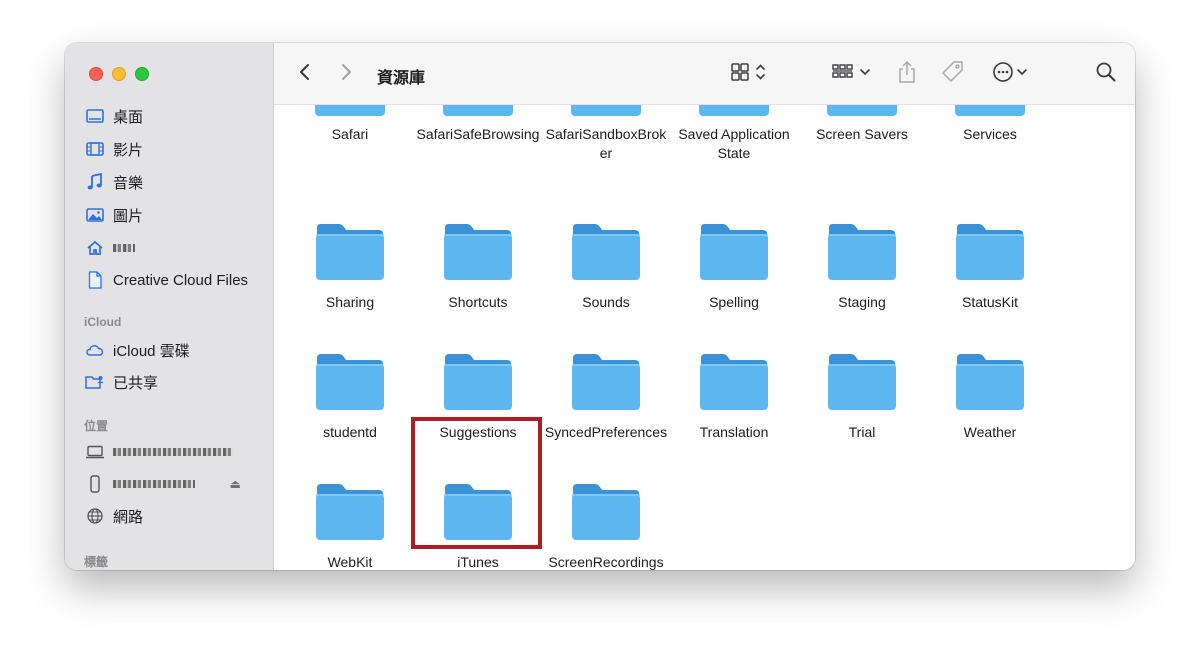 This screenshot has width=1200, height=656. What do you see at coordinates (606, 432) in the screenshot?
I see `folder-label: SyncedPreferences` at bounding box center [606, 432].